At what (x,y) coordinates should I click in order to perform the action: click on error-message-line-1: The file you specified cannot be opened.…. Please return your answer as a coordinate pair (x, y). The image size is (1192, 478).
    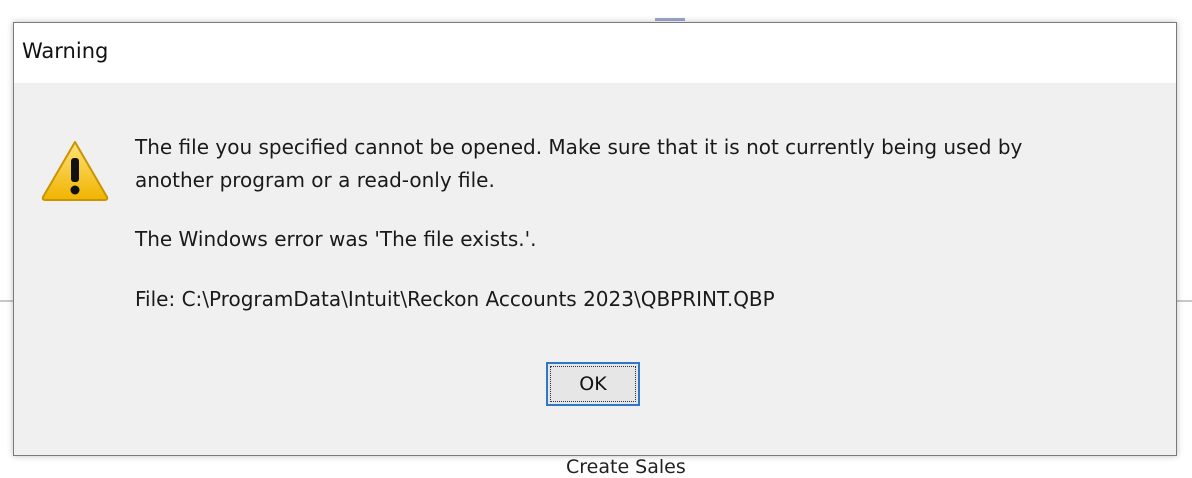
    Looking at the image, I should click on (579, 147).